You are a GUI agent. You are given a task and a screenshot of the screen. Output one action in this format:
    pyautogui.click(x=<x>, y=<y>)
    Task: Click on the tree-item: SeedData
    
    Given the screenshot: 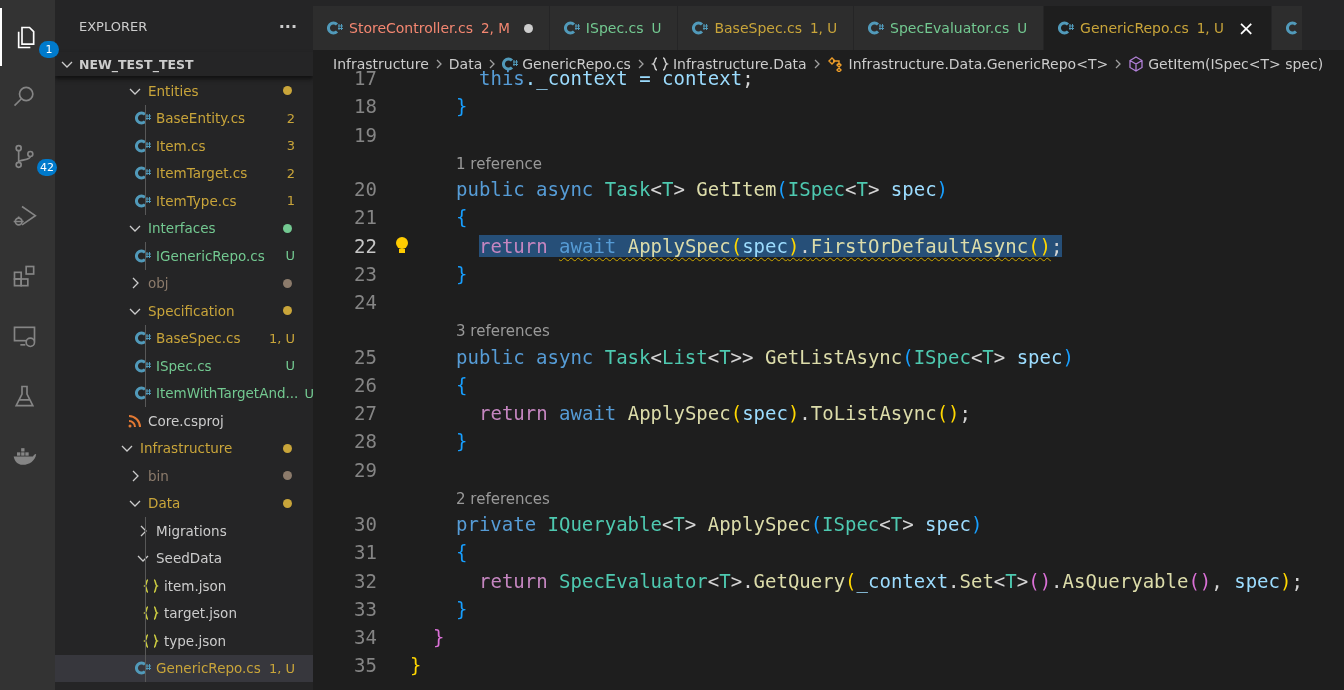 What is the action you would take?
    pyautogui.click(x=184, y=558)
    